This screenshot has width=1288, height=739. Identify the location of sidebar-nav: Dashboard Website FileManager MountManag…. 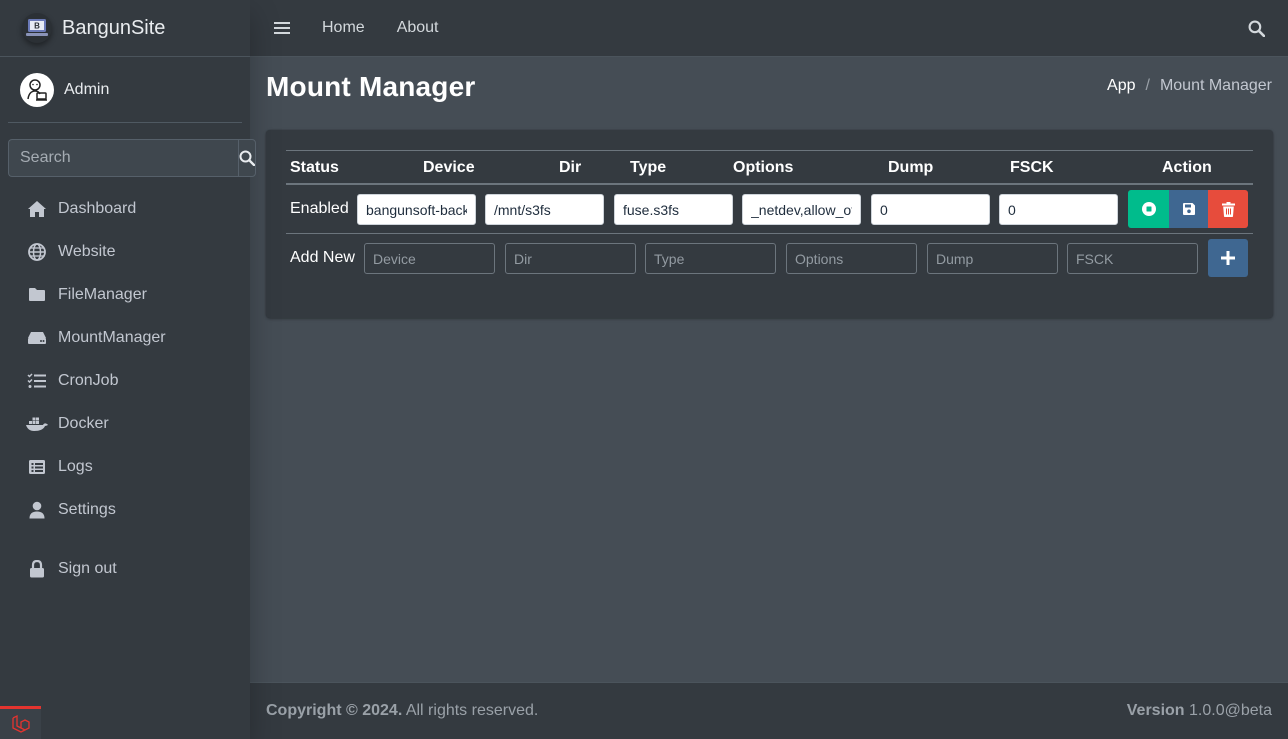
(125, 388).